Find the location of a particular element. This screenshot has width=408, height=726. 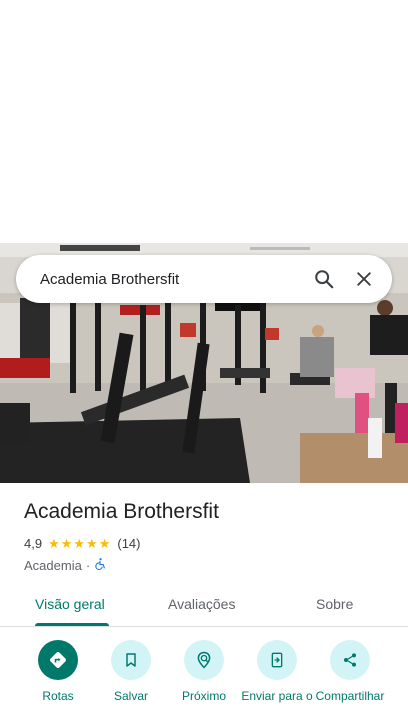

category-row: Academia · is located at coordinates (65, 565).